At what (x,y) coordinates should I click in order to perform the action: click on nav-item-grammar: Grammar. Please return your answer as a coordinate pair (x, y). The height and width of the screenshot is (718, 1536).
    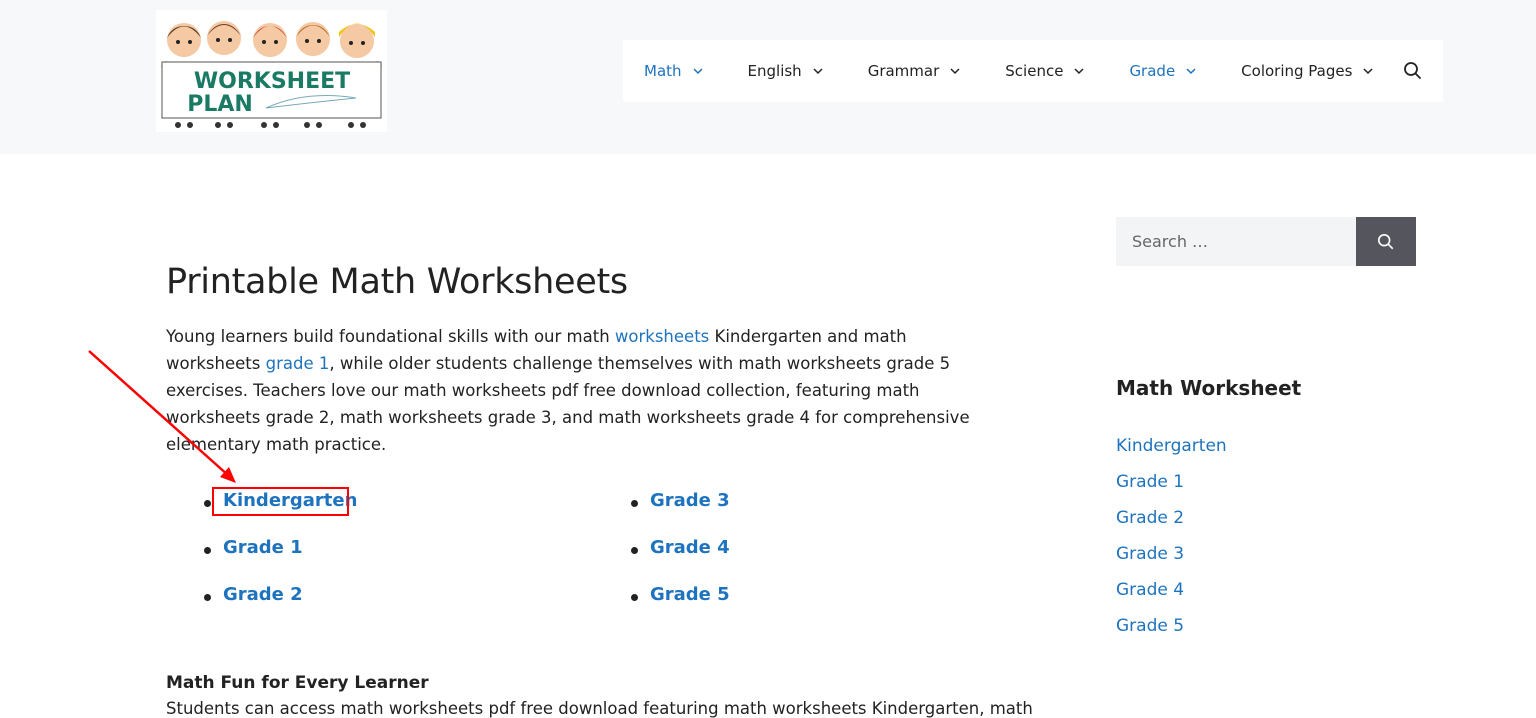
    Looking at the image, I should click on (915, 71).